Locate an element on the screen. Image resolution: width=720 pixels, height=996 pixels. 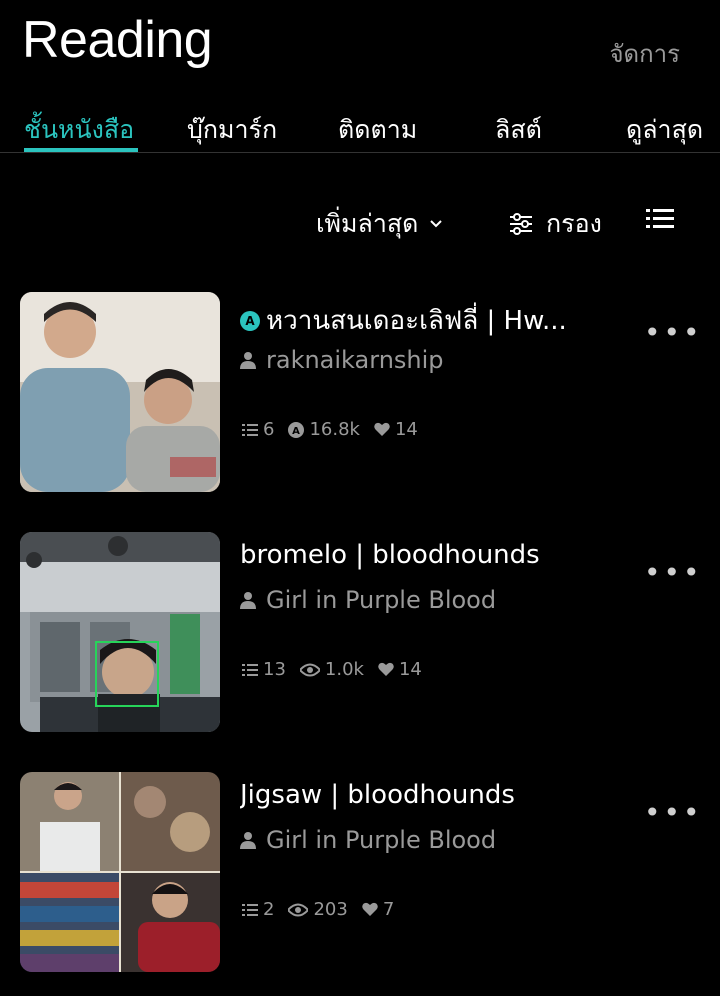
filter-label: กรอง is located at coordinates (574, 223).